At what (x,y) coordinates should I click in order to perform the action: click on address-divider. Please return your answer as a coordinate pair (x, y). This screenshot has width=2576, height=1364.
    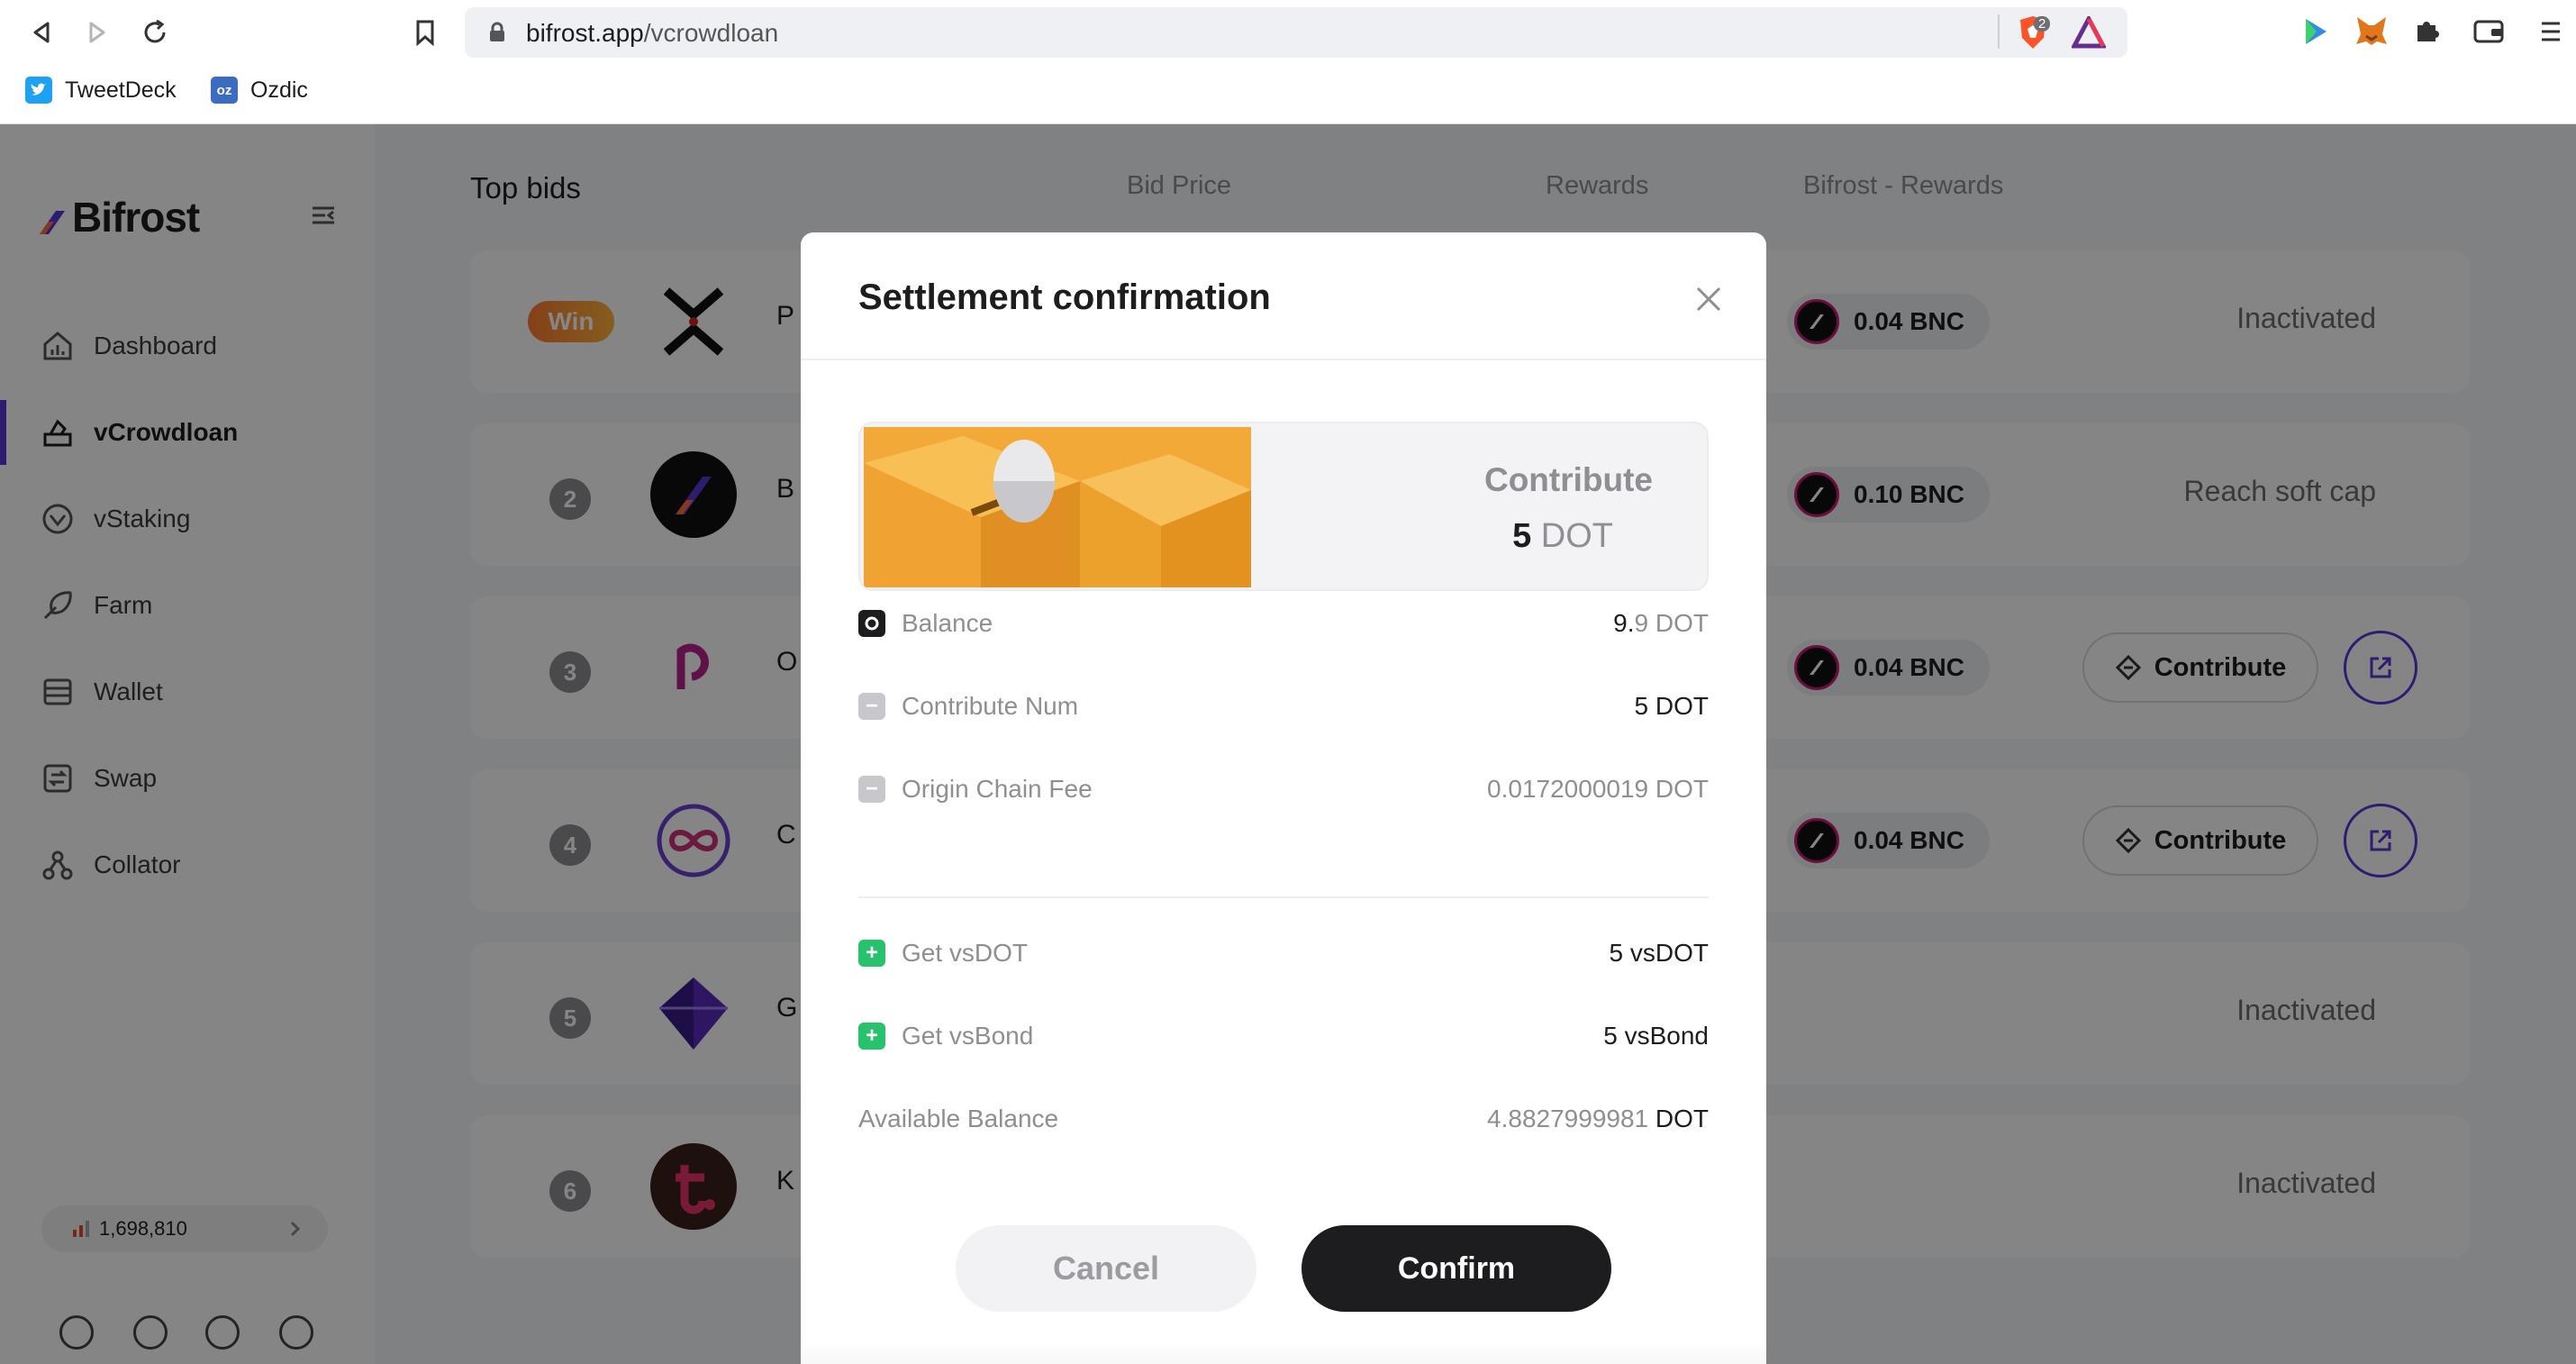
    Looking at the image, I should click on (1999, 31).